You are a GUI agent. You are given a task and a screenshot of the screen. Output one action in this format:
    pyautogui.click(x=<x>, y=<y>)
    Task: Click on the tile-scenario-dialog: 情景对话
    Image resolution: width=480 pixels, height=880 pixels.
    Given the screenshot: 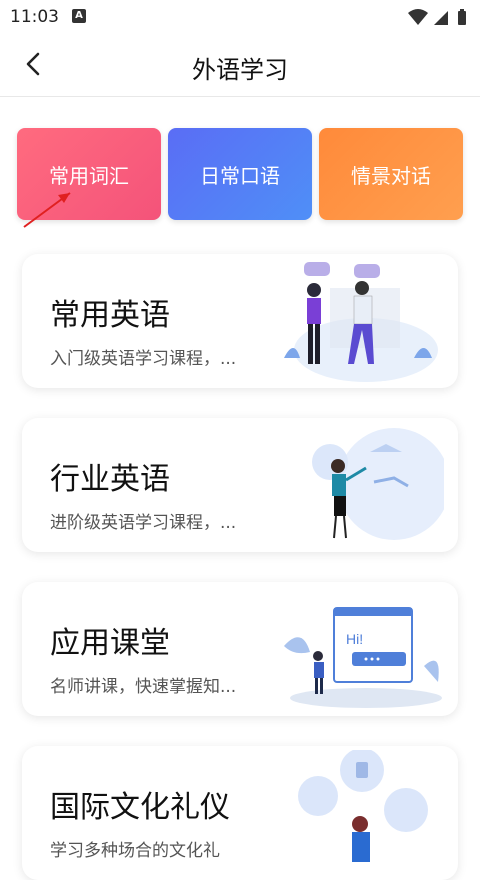 What is the action you would take?
    pyautogui.click(x=391, y=174)
    